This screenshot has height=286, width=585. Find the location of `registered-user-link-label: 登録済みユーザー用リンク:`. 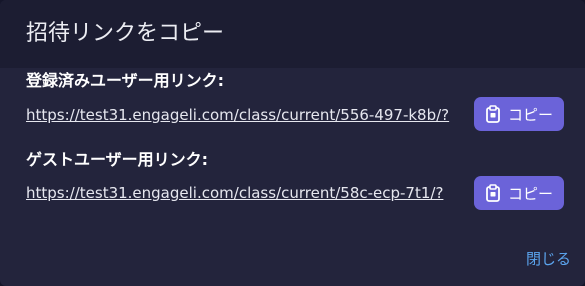

registered-user-link-label: 登録済みユーザー用リンク: is located at coordinates (125, 80).